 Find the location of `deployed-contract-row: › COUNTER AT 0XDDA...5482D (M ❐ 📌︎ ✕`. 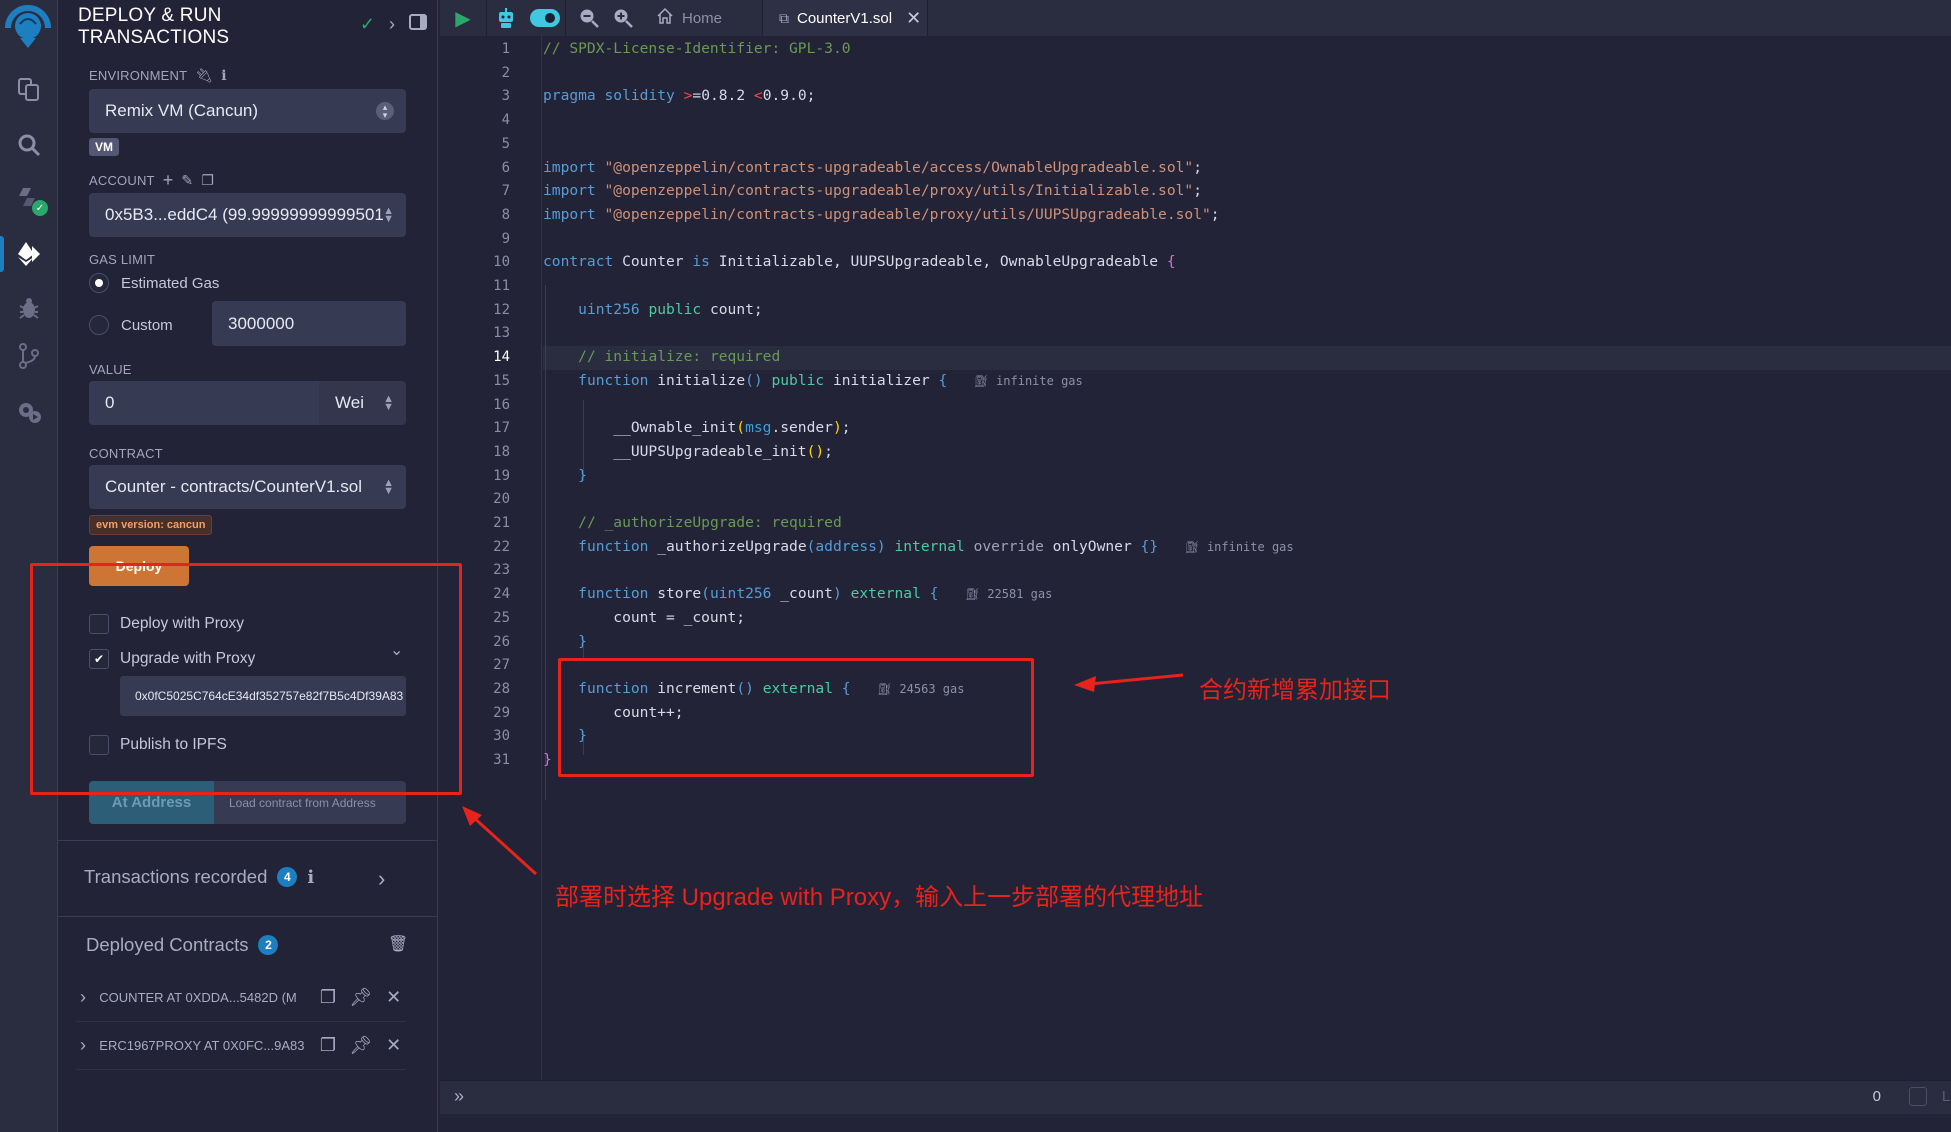

deployed-contract-row: › COUNTER AT 0XDDA...5482D (M ❐ 📌︎ ✕ is located at coordinates (245, 997).